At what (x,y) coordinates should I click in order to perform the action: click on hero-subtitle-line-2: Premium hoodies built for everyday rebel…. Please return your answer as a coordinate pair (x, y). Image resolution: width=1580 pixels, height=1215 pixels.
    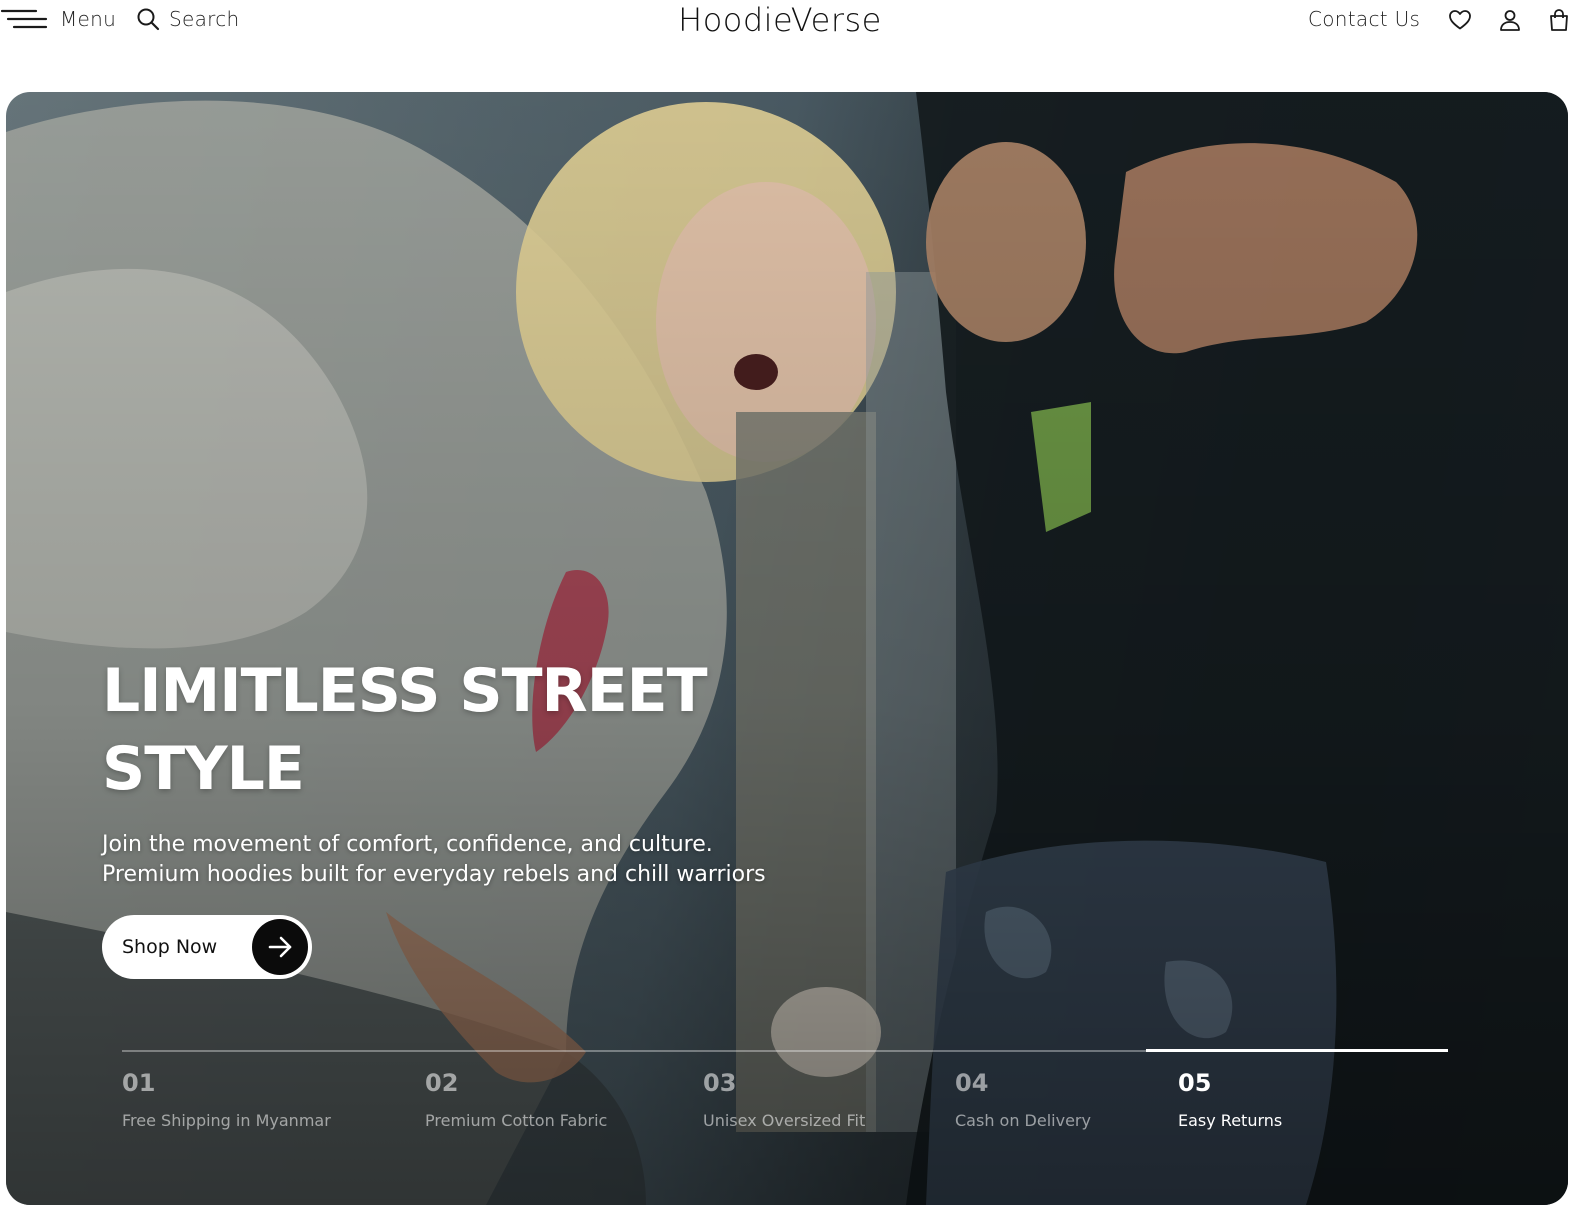
    Looking at the image, I should click on (434, 874).